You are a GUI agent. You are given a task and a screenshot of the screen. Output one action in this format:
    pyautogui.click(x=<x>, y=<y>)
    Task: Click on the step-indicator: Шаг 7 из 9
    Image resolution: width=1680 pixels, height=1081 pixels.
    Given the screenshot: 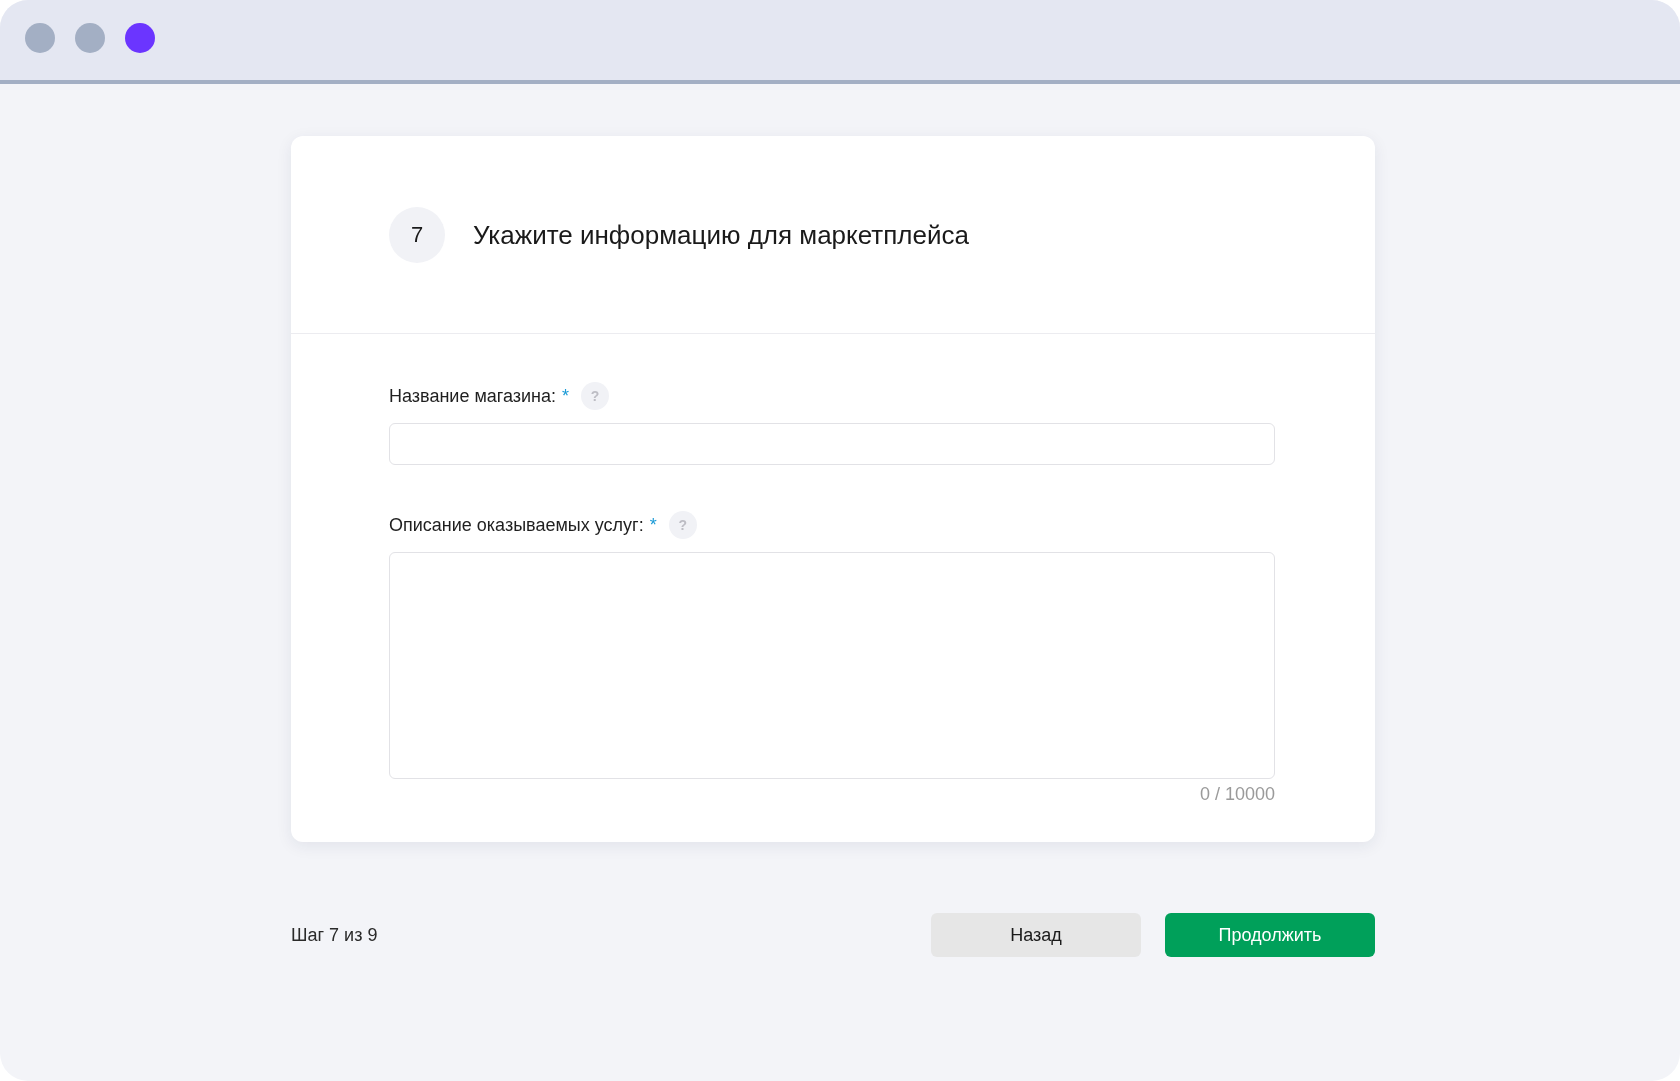 What is the action you would take?
    pyautogui.click(x=334, y=935)
    